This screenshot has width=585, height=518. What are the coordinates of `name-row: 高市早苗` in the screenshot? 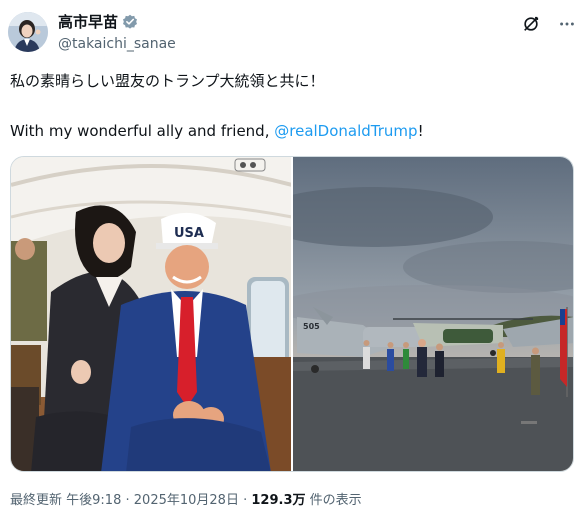 It's located at (98, 22).